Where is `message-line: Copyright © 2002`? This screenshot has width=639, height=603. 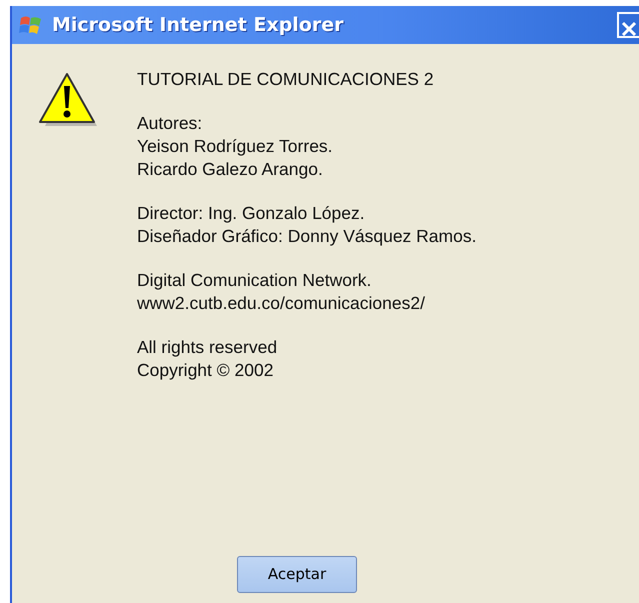 message-line: Copyright © 2002 is located at coordinates (205, 370).